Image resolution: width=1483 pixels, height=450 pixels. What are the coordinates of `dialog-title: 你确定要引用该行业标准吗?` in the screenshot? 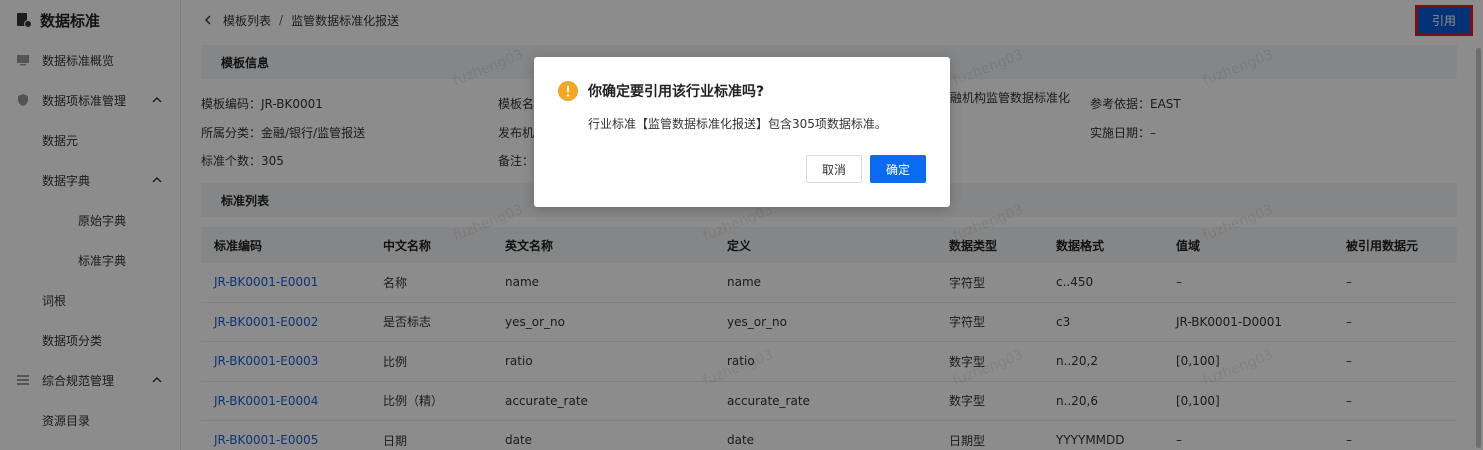 It's located at (676, 92).